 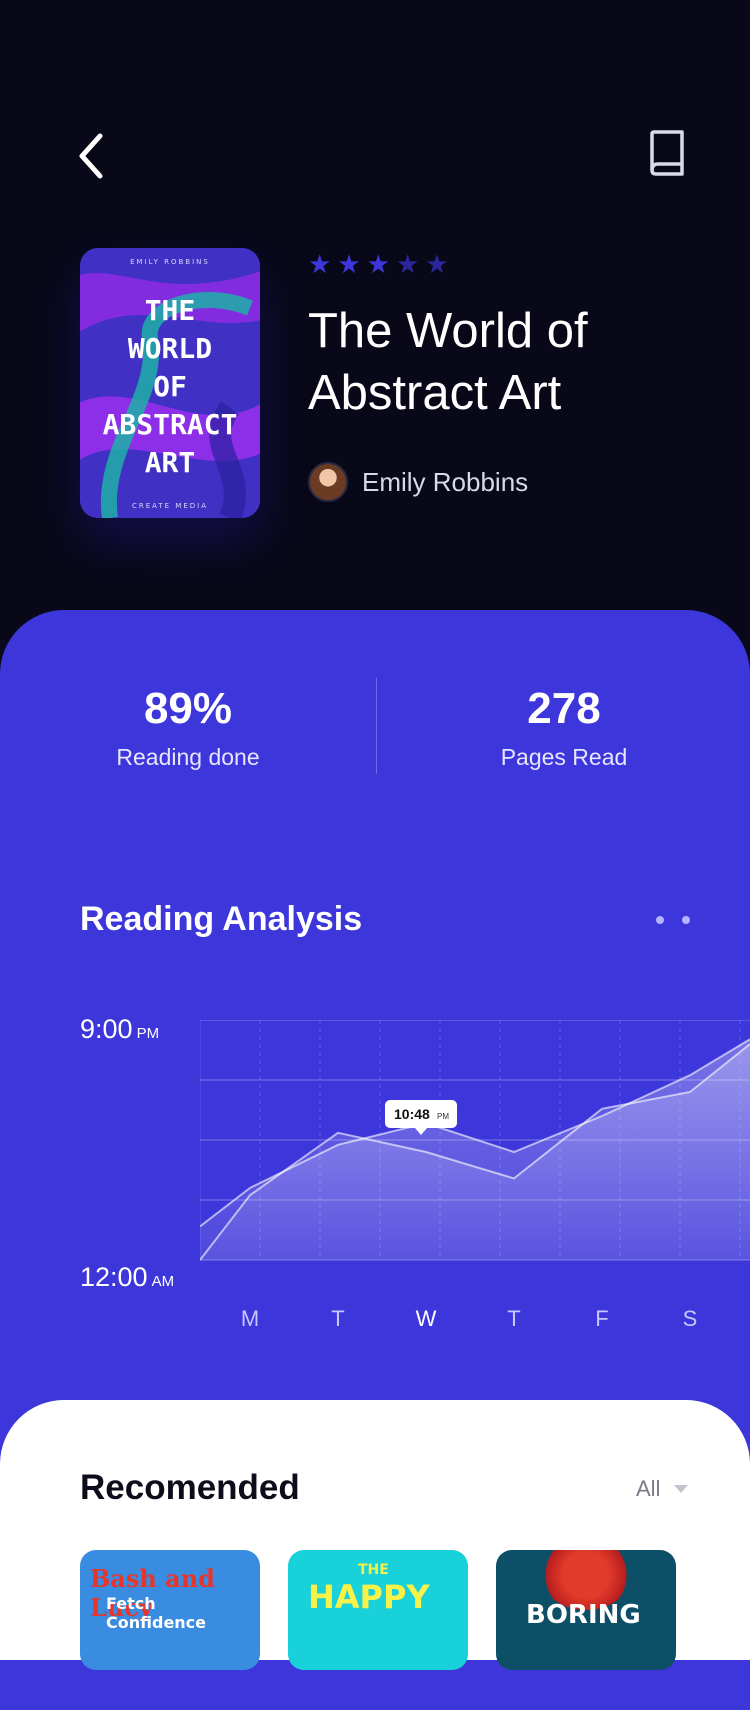 I want to click on recommended-book-2: THE HAPPY, so click(x=378, y=1610).